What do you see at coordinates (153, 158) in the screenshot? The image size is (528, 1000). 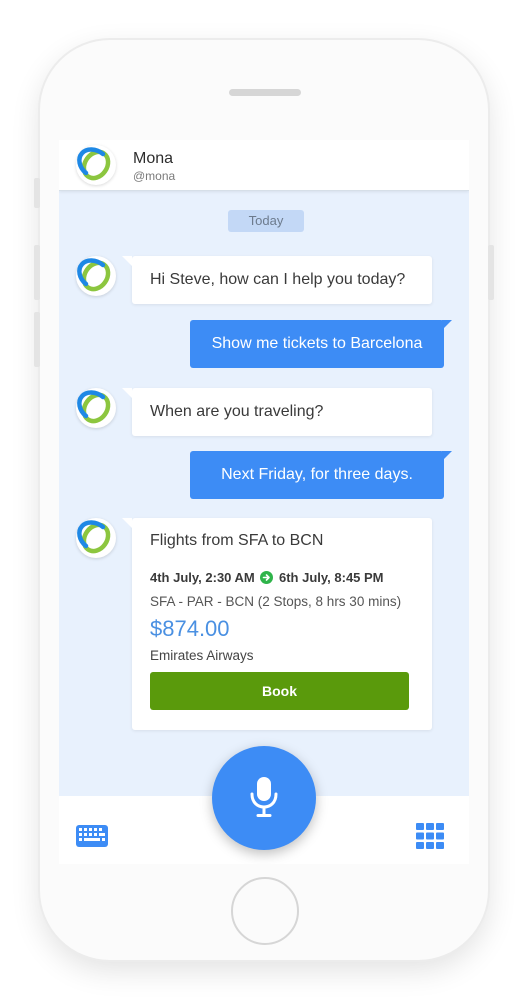 I see `contact-name: Mona` at bounding box center [153, 158].